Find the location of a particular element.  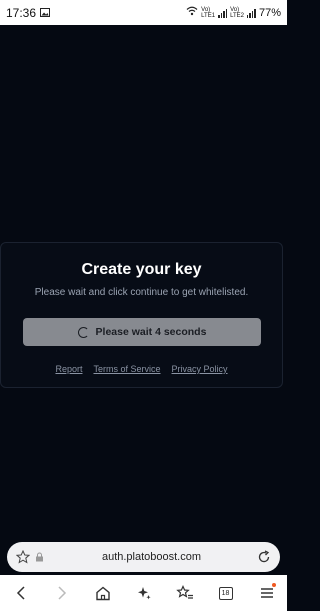

browser-toolbar: 18 is located at coordinates (143, 593).